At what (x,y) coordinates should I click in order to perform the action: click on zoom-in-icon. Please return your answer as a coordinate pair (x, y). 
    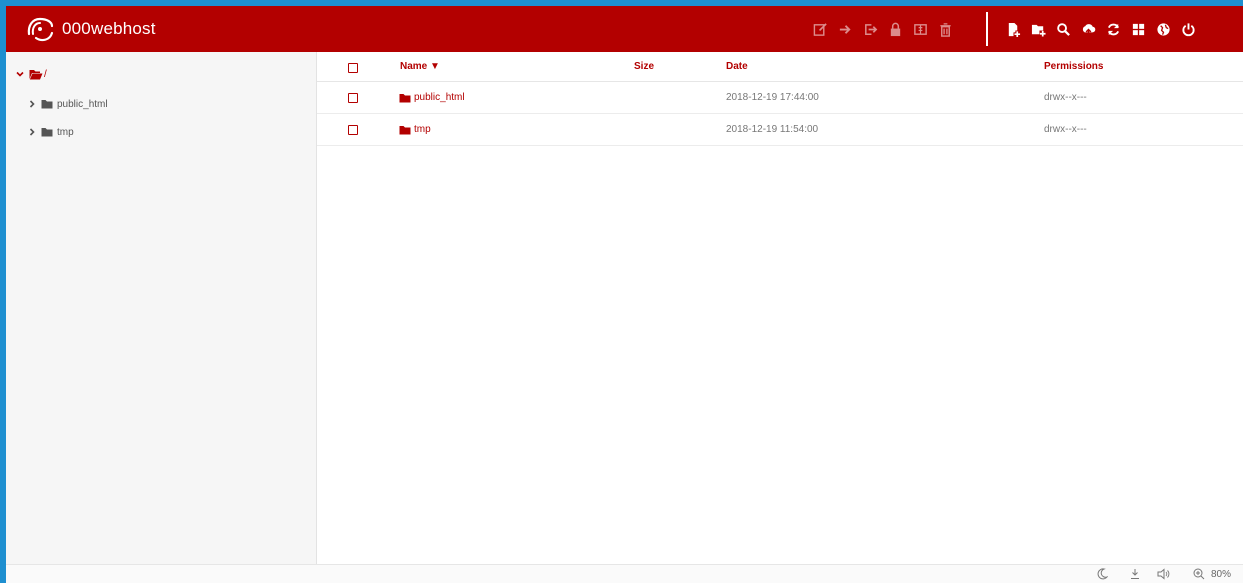
    Looking at the image, I should click on (1199, 574).